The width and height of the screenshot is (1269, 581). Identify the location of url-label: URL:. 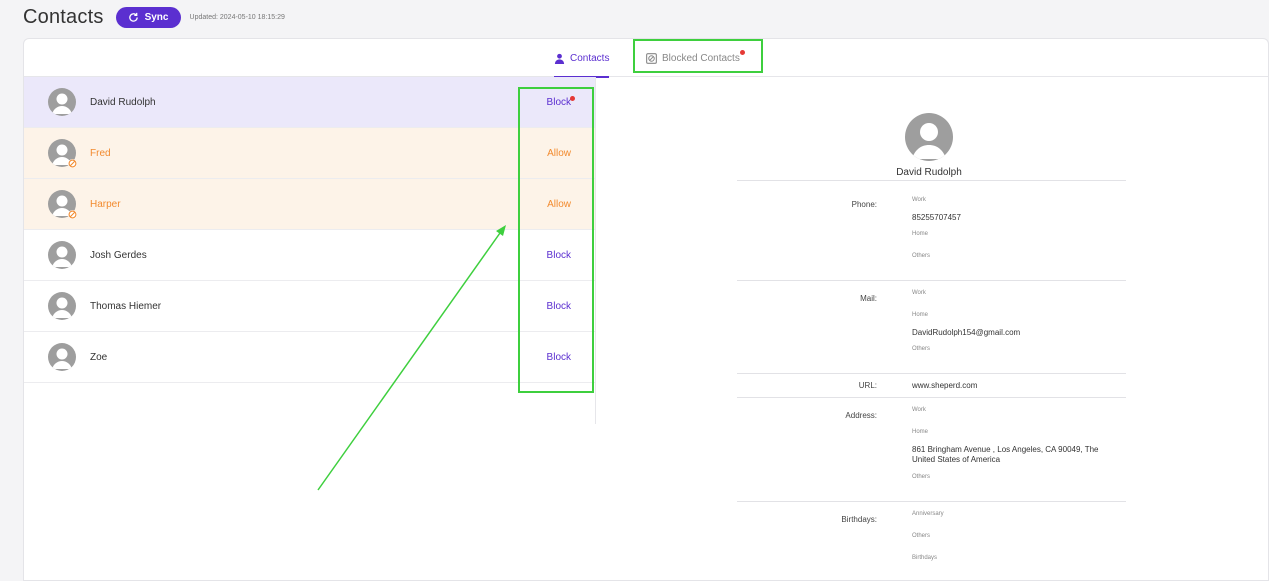
(867, 385).